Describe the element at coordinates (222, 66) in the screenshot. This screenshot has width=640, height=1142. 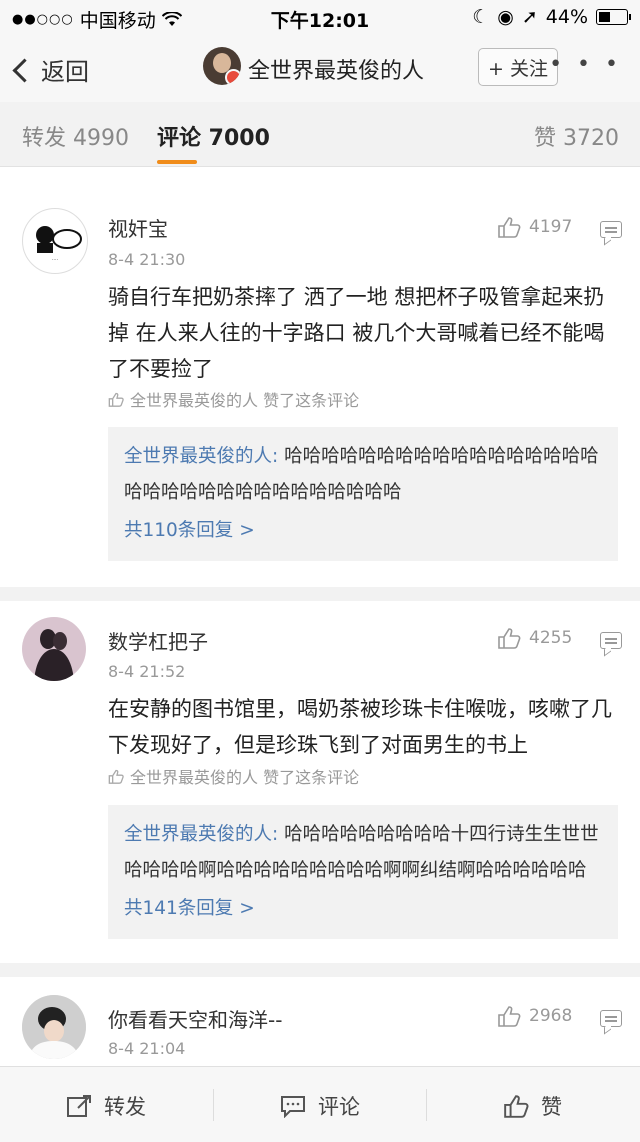
I see `user-avatar` at that location.